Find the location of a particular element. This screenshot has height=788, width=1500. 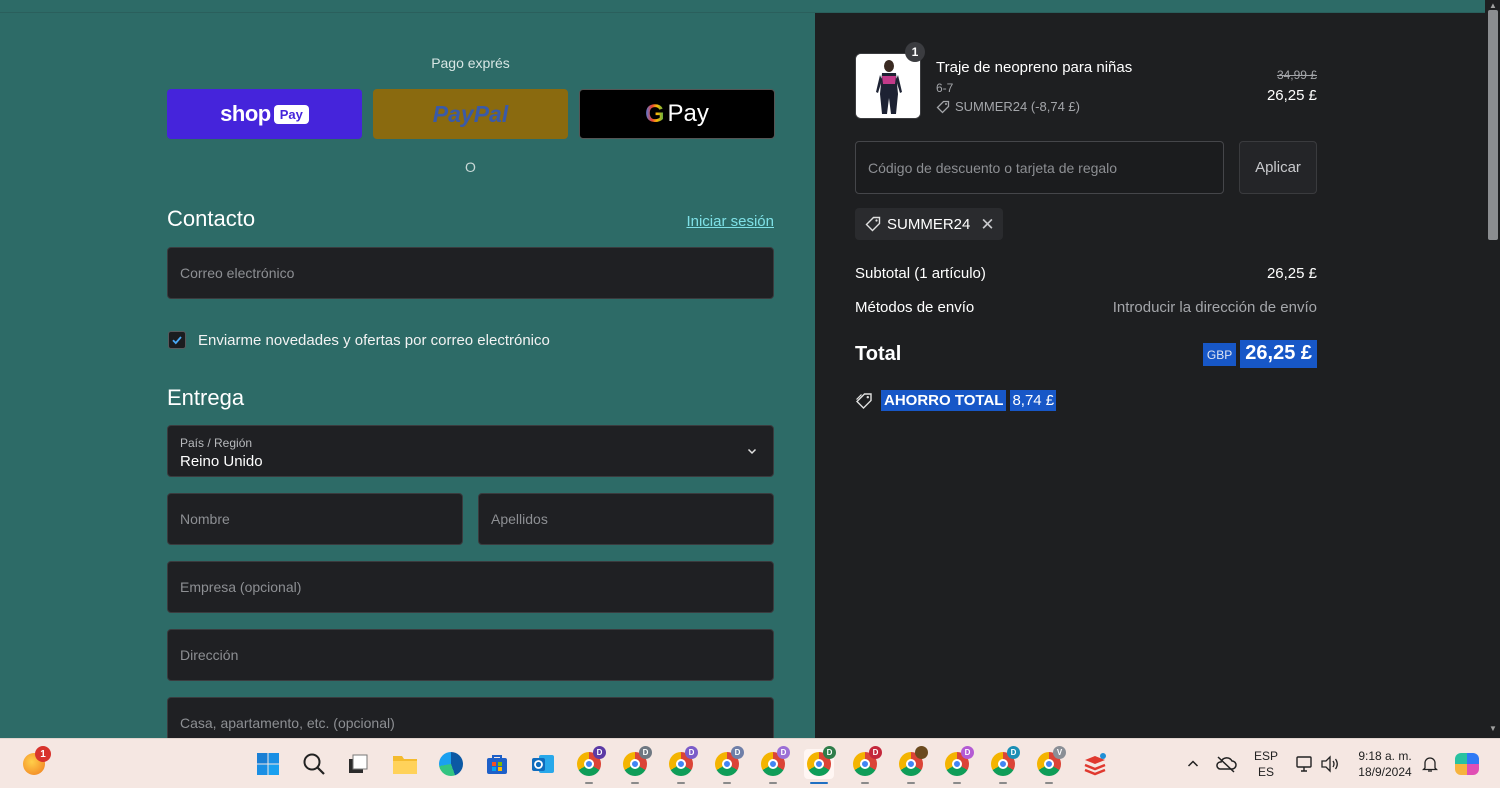

store-button is located at coordinates (497, 764).